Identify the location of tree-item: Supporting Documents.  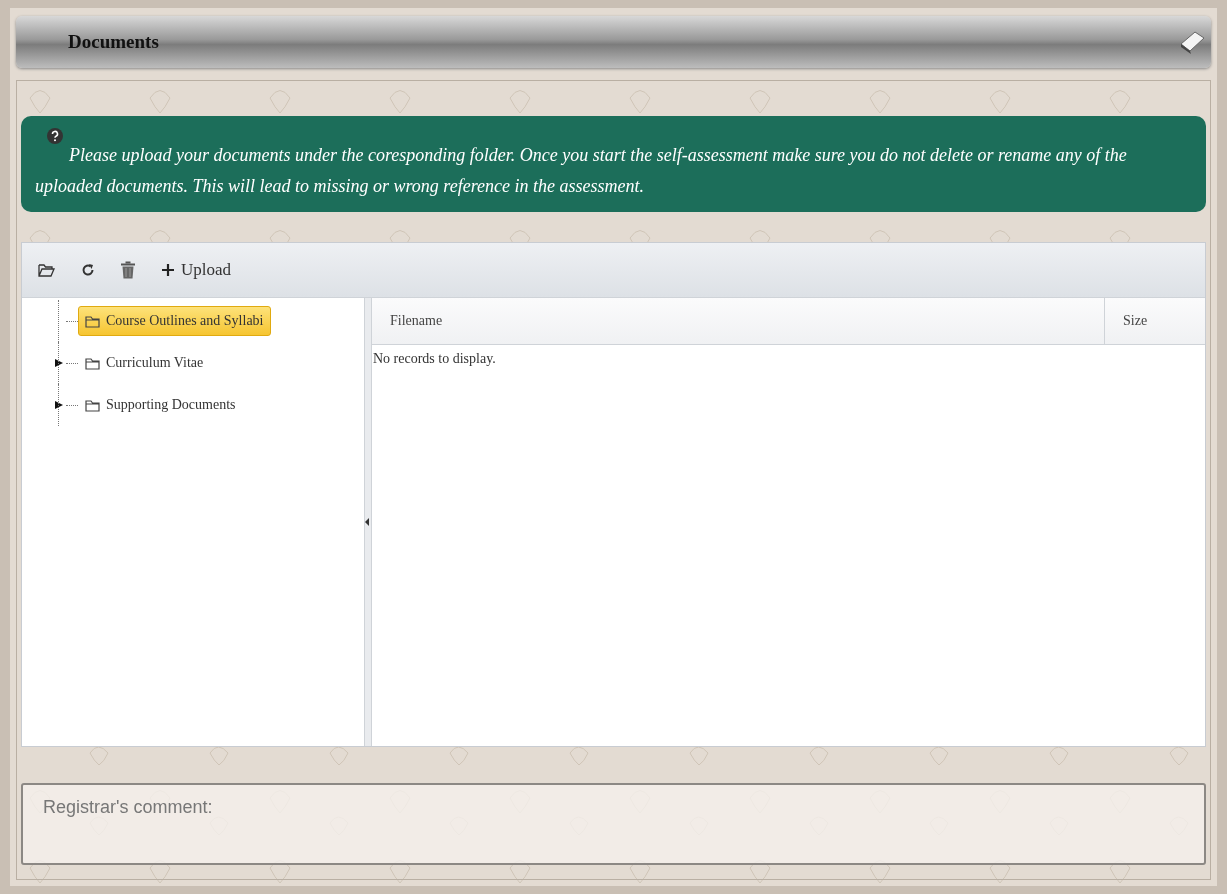
(160, 405).